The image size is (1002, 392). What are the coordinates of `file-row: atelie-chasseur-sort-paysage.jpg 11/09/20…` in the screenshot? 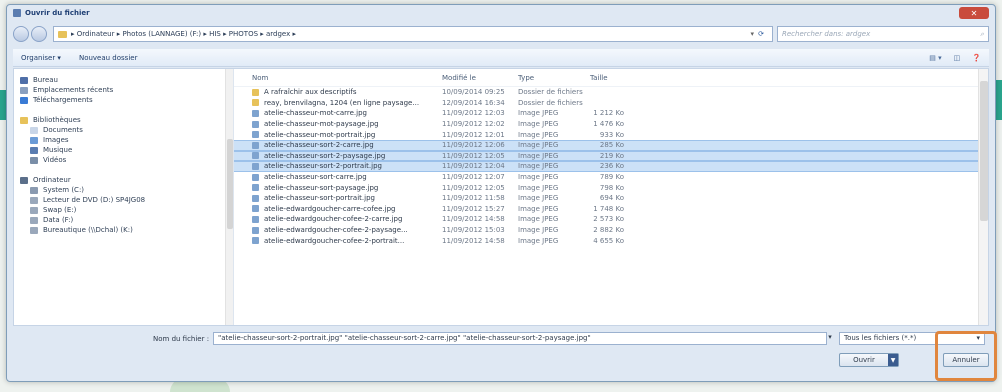 It's located at (611, 187).